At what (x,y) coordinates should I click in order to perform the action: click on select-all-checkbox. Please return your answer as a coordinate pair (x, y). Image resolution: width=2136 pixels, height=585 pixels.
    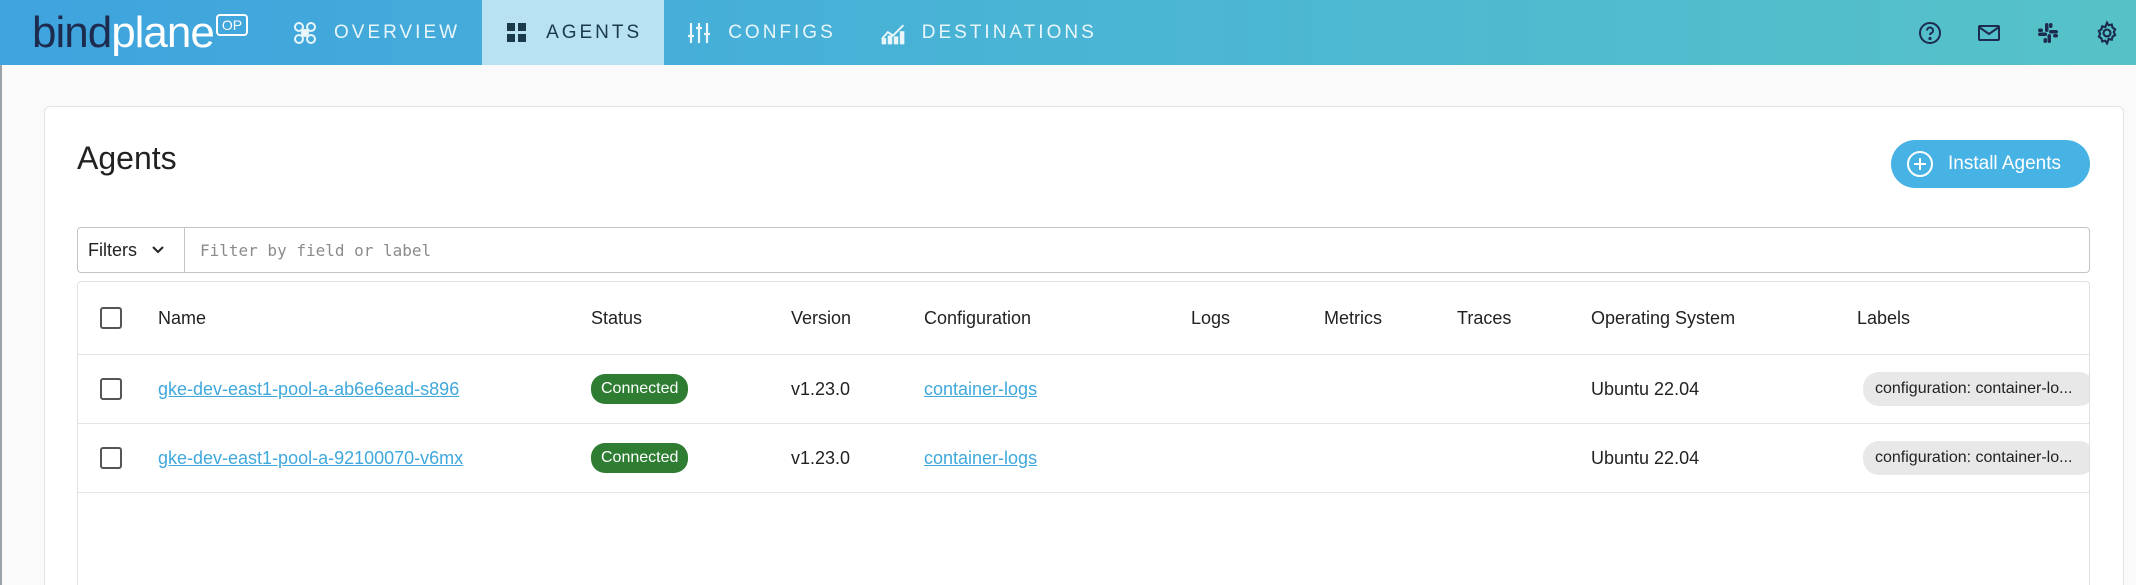
    Looking at the image, I should click on (111, 318).